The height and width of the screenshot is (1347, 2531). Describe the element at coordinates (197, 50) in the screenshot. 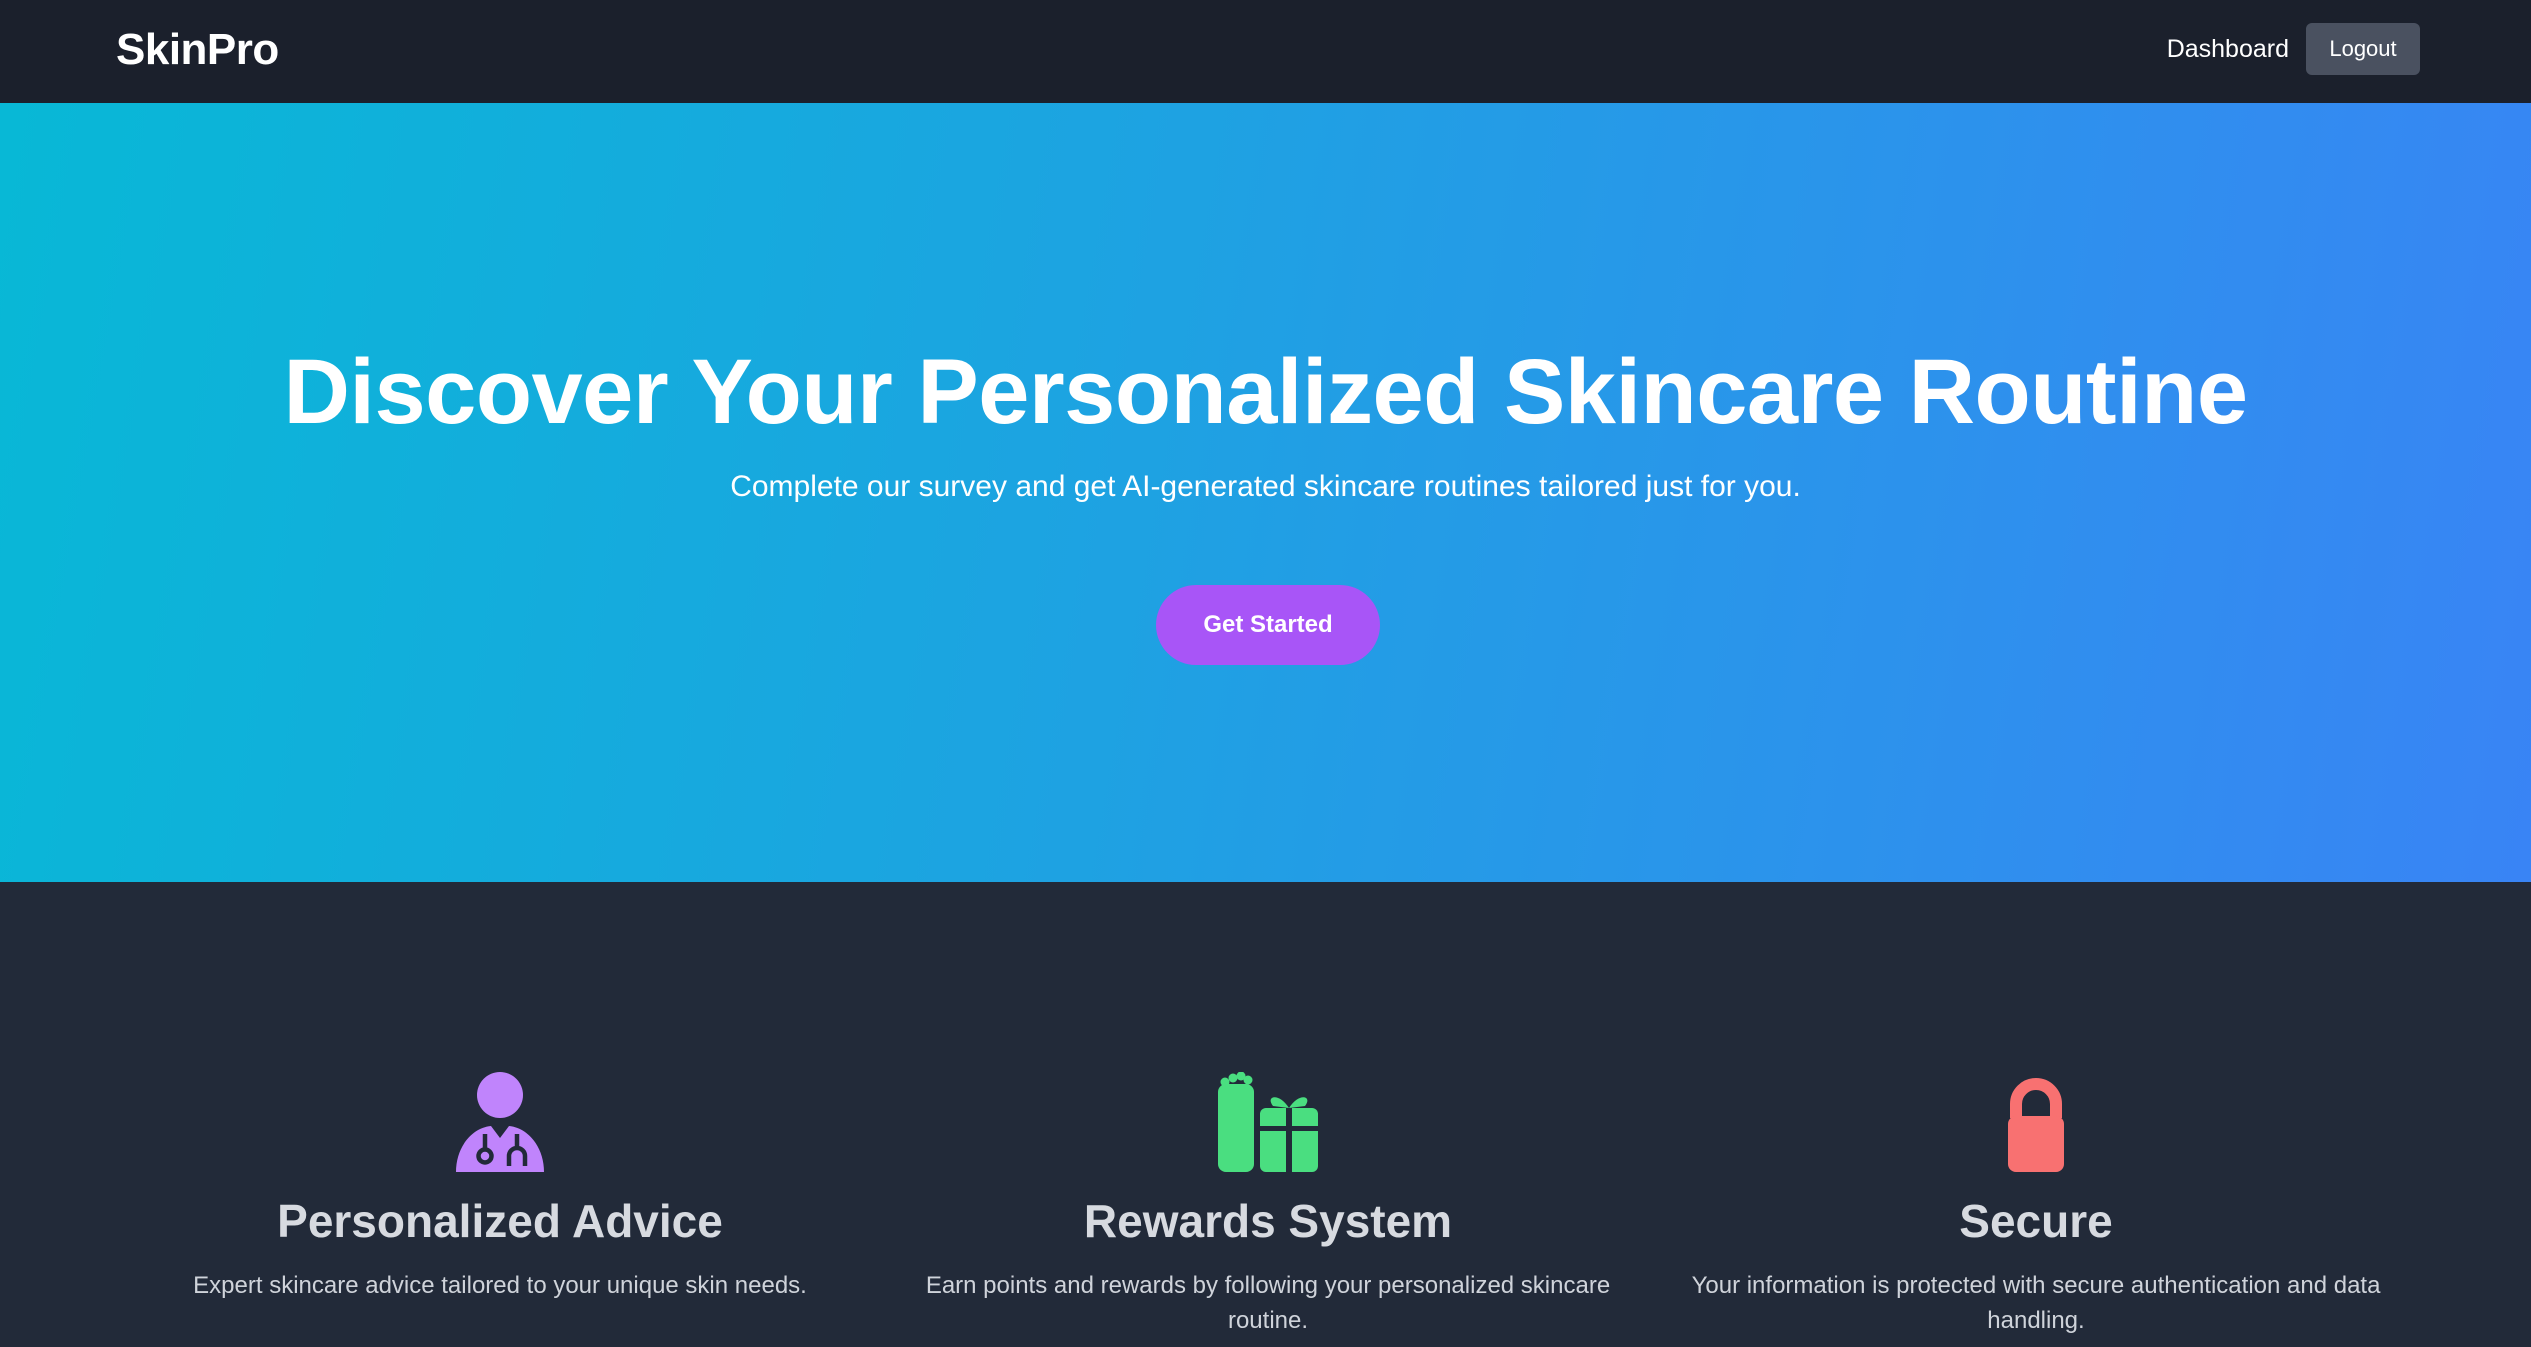

I see `brand-logo: SkinPro` at that location.